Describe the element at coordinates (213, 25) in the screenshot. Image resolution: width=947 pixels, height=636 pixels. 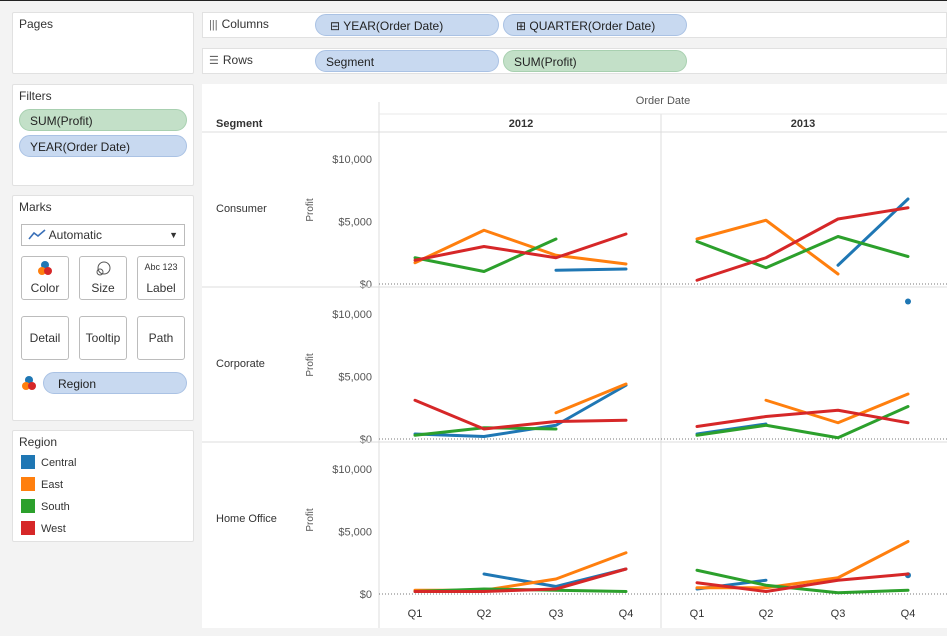
I see `columns-icon: |||` at that location.